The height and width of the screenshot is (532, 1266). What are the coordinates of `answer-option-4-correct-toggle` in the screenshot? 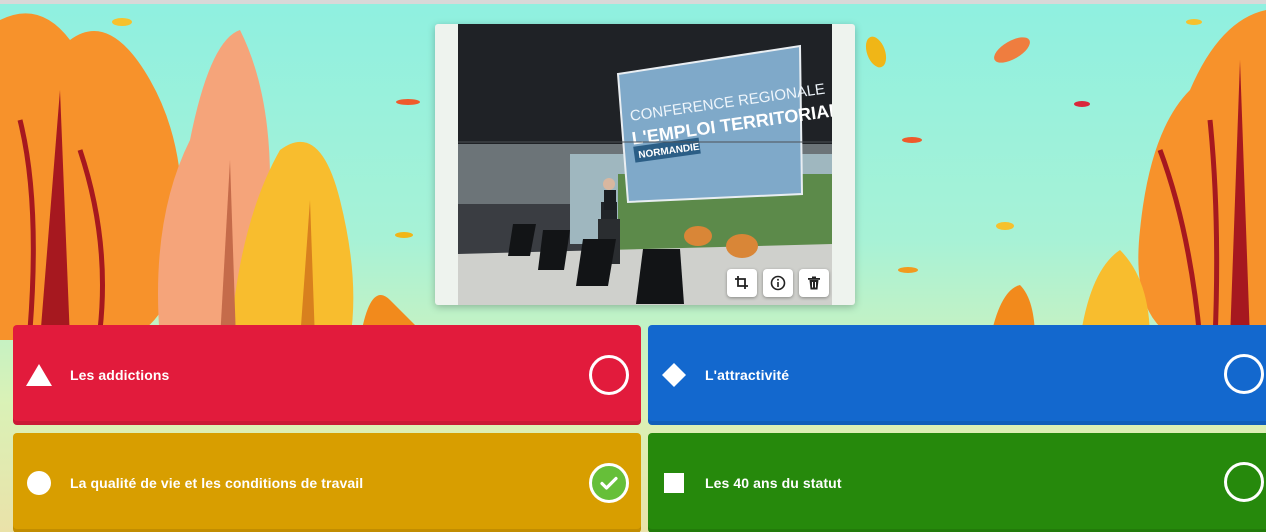 It's located at (1244, 482).